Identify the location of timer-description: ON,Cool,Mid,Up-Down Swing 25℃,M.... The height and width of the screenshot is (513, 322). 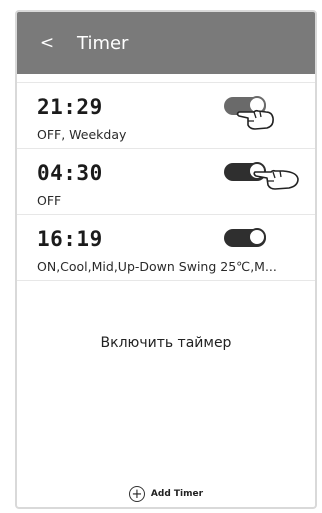
(157, 266).